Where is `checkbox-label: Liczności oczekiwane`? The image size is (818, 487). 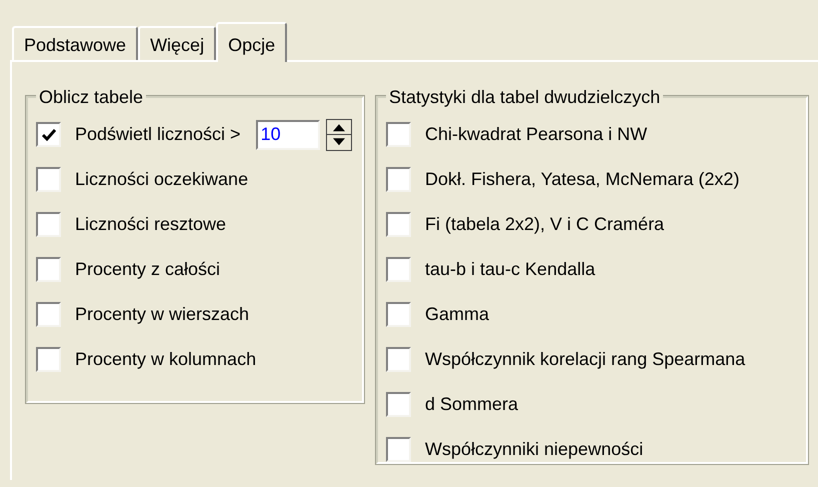
checkbox-label: Liczności oczekiwane is located at coordinates (161, 179).